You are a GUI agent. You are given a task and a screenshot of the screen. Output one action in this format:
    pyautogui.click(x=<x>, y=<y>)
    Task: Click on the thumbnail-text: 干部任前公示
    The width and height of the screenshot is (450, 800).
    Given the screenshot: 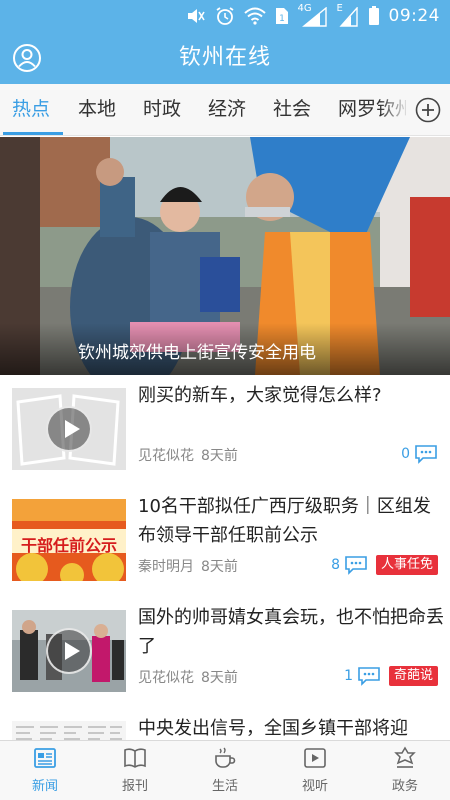 What is the action you would take?
    pyautogui.click(x=68, y=545)
    